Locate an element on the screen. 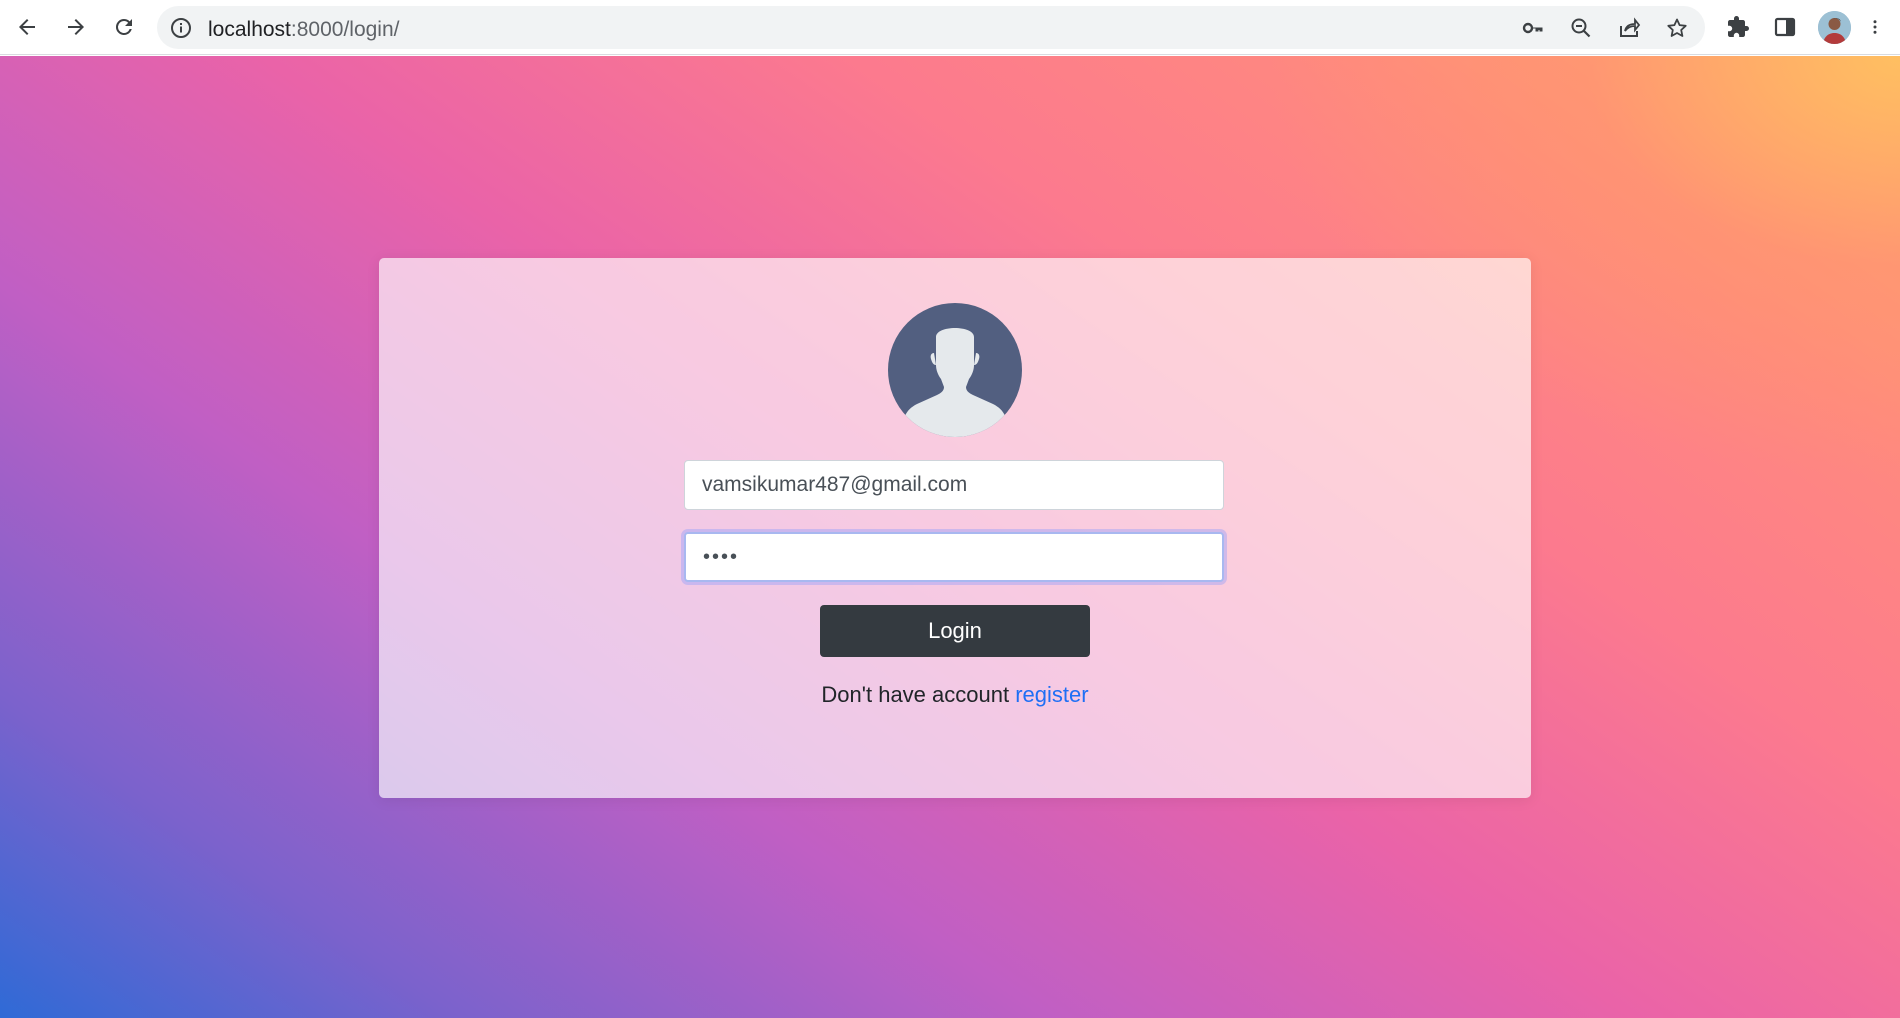 The width and height of the screenshot is (1900, 1018). password-field is located at coordinates (954, 557).